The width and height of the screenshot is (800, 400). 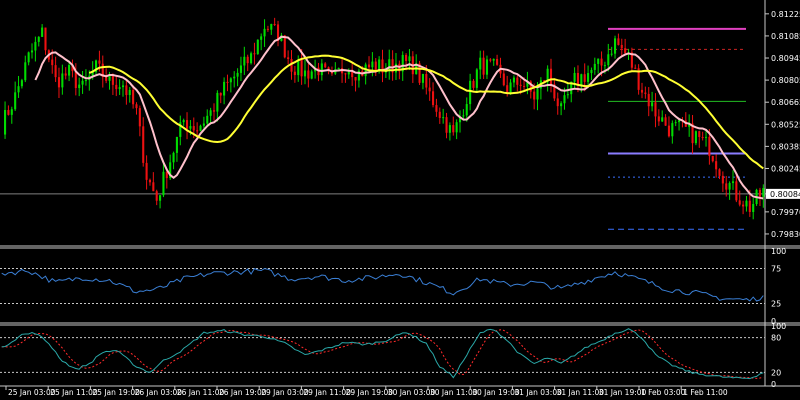 I want to click on rsi-tick-label: 75, so click(x=776, y=269).